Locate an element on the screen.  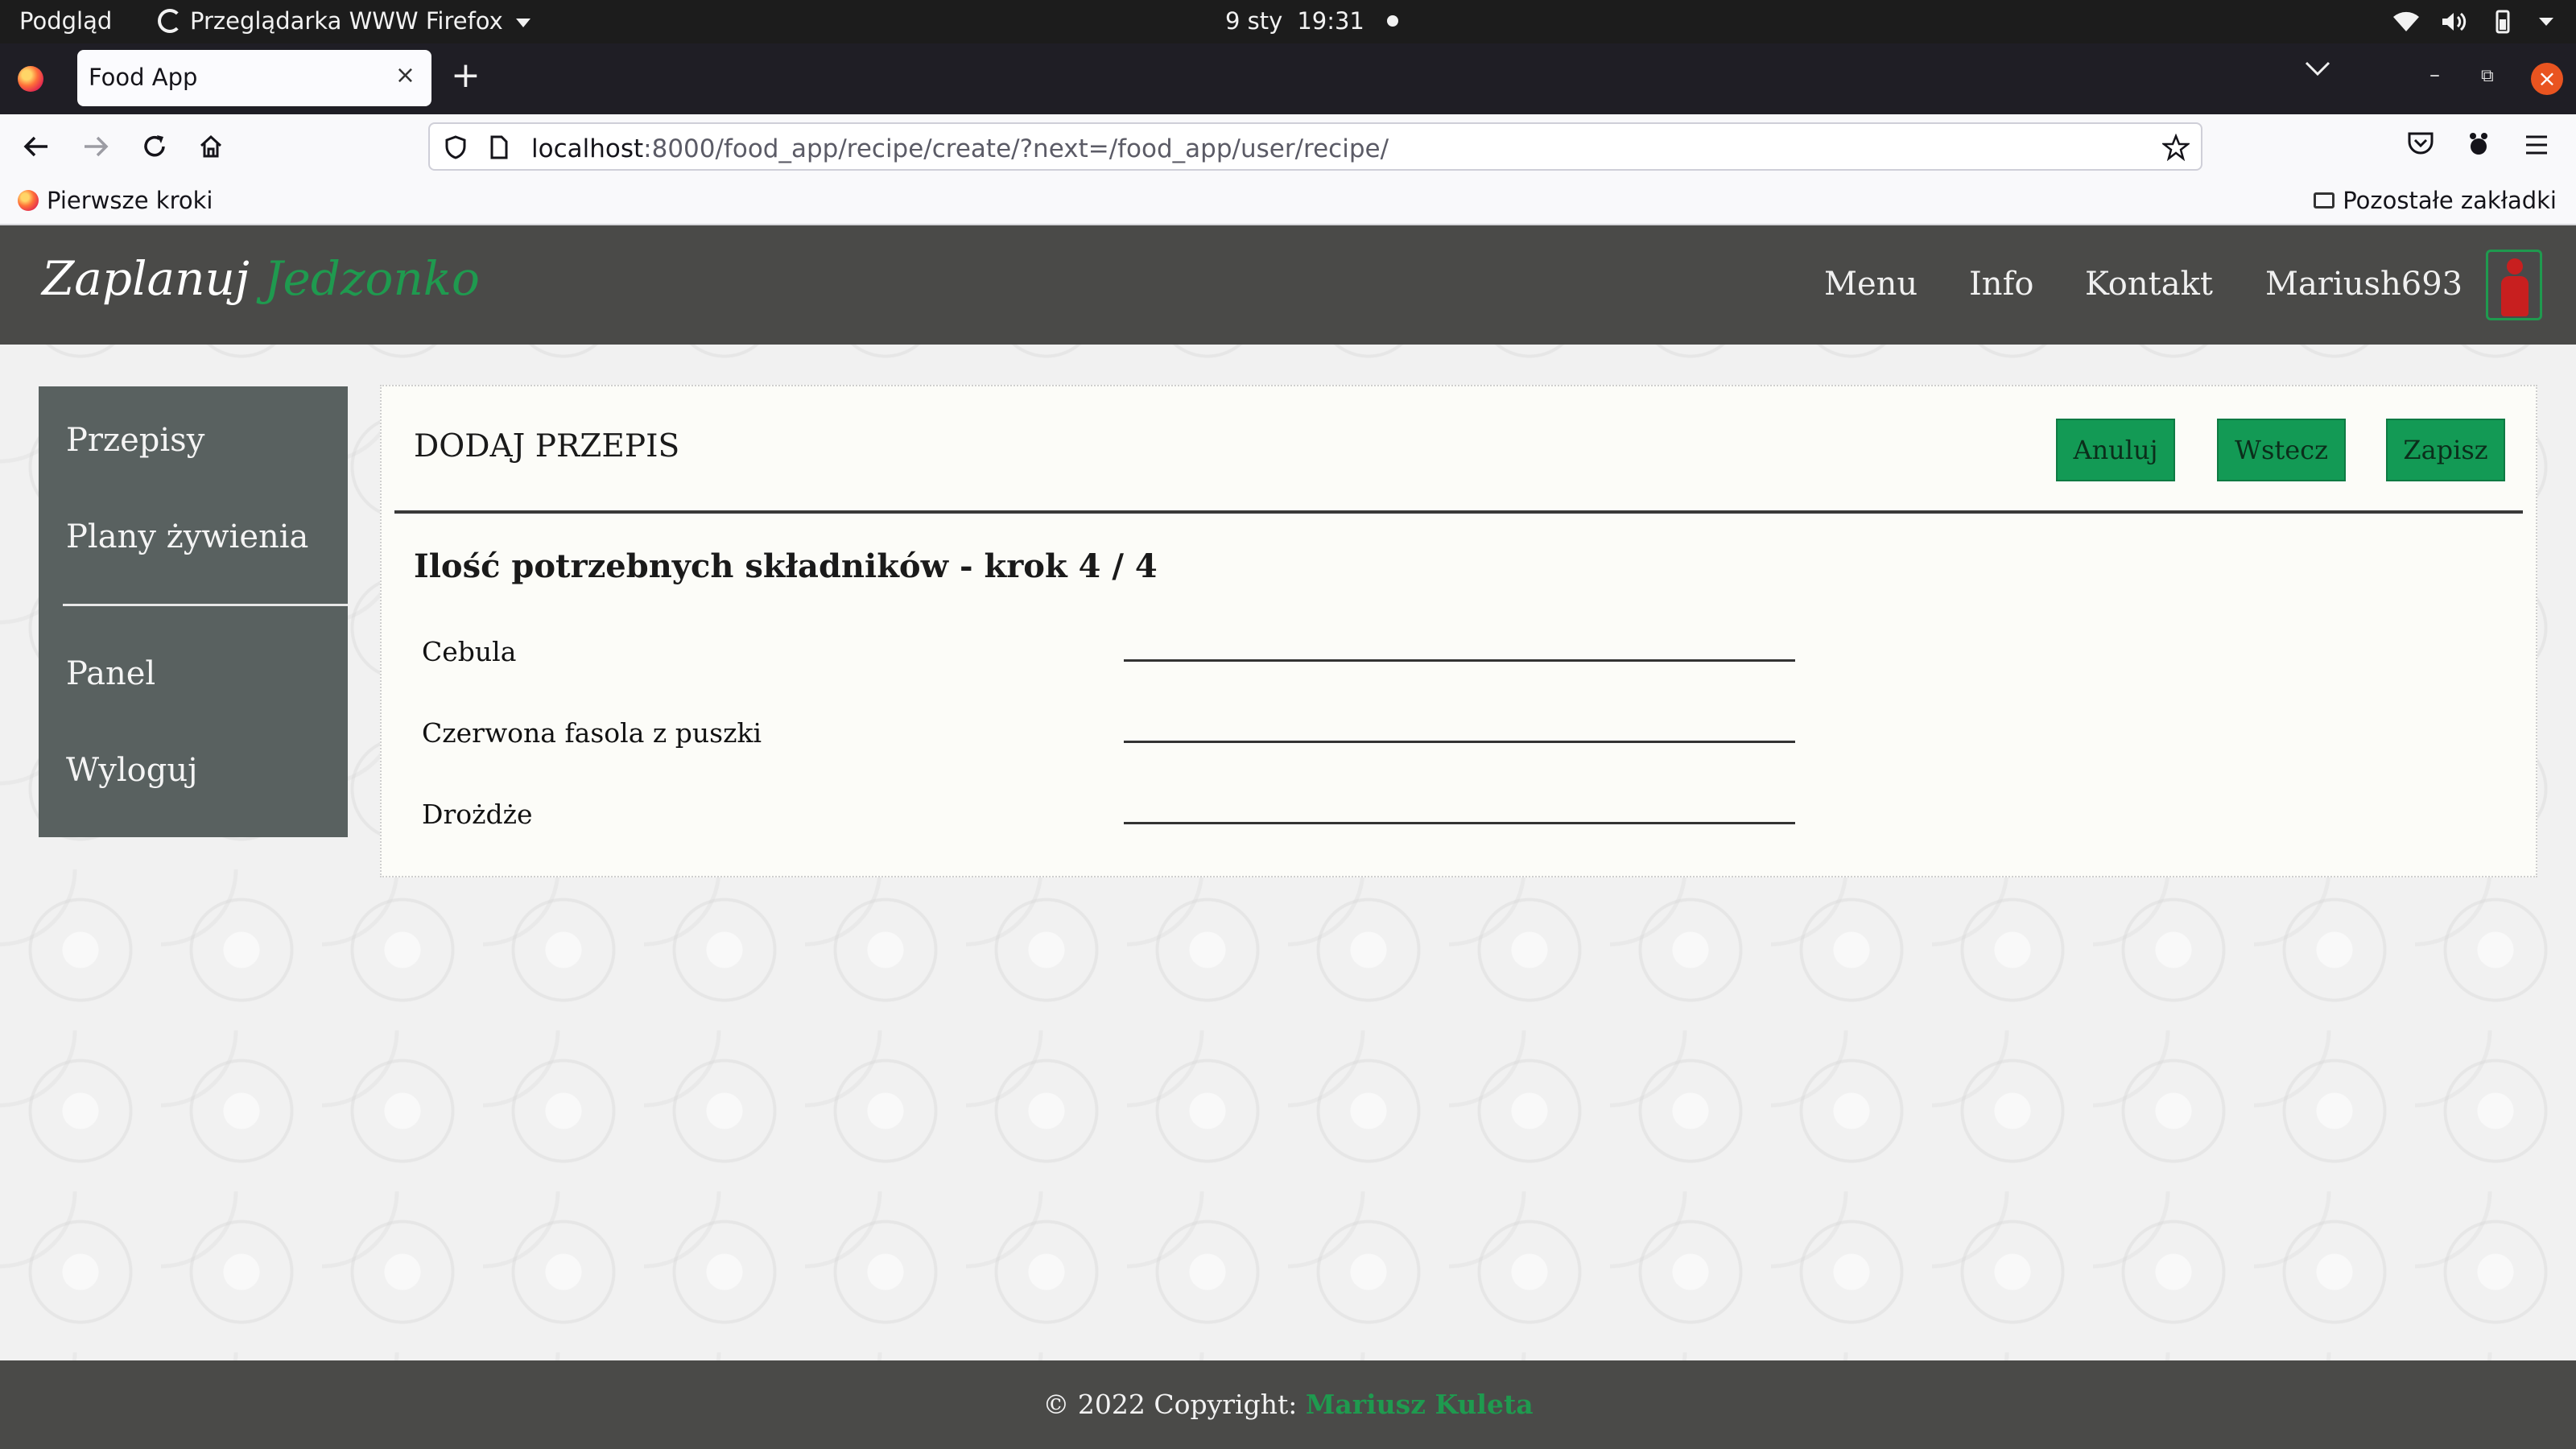
extensions-icon is located at coordinates (2478, 144).